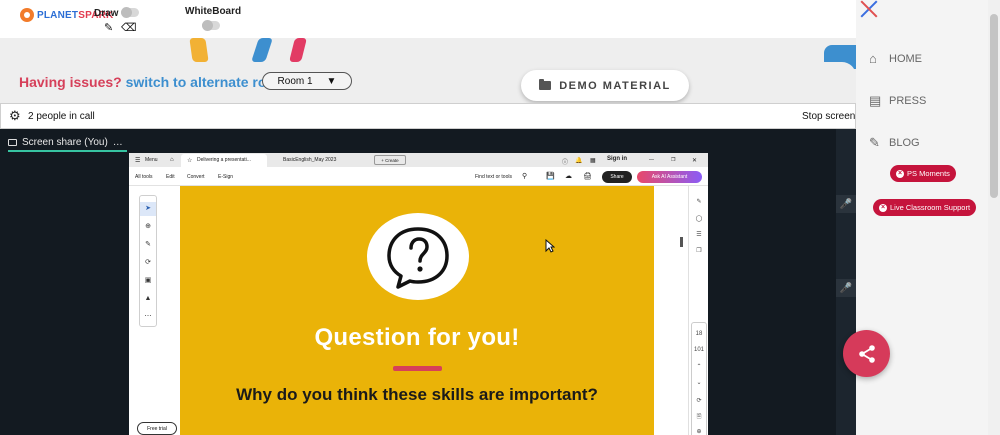 This screenshot has width=1000, height=435. What do you see at coordinates (428, 19) in the screenshot?
I see `top-bar: PLANETSPARK Draw ✎ ⌫ WhiteBoard` at bounding box center [428, 19].